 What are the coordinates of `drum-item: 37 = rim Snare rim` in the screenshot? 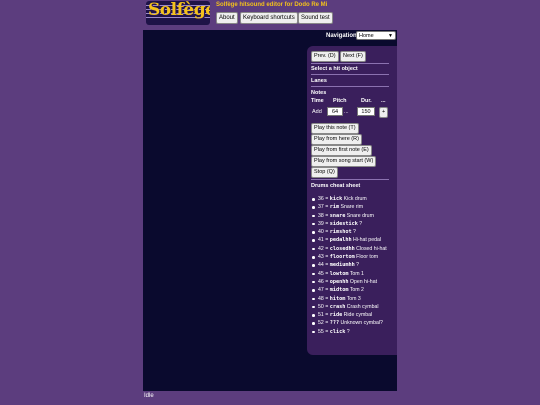 It's located at (353, 207).